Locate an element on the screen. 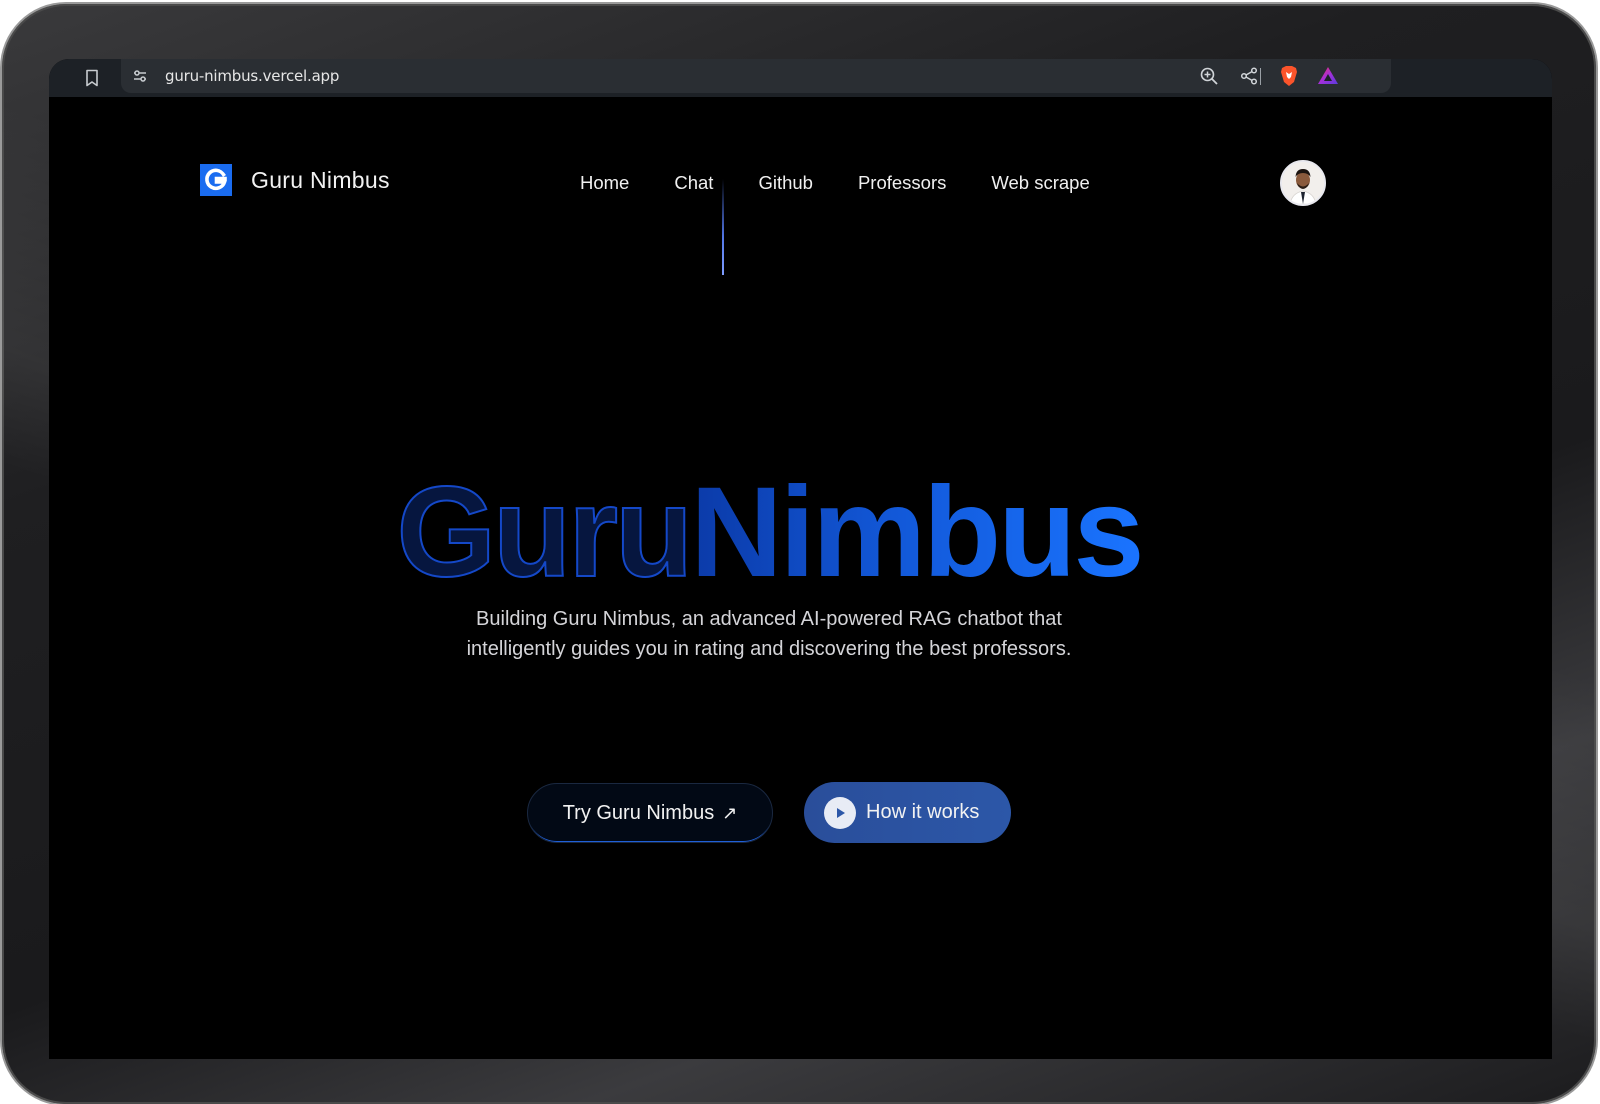 The height and width of the screenshot is (1104, 1600). nav-professors: Professors is located at coordinates (902, 183).